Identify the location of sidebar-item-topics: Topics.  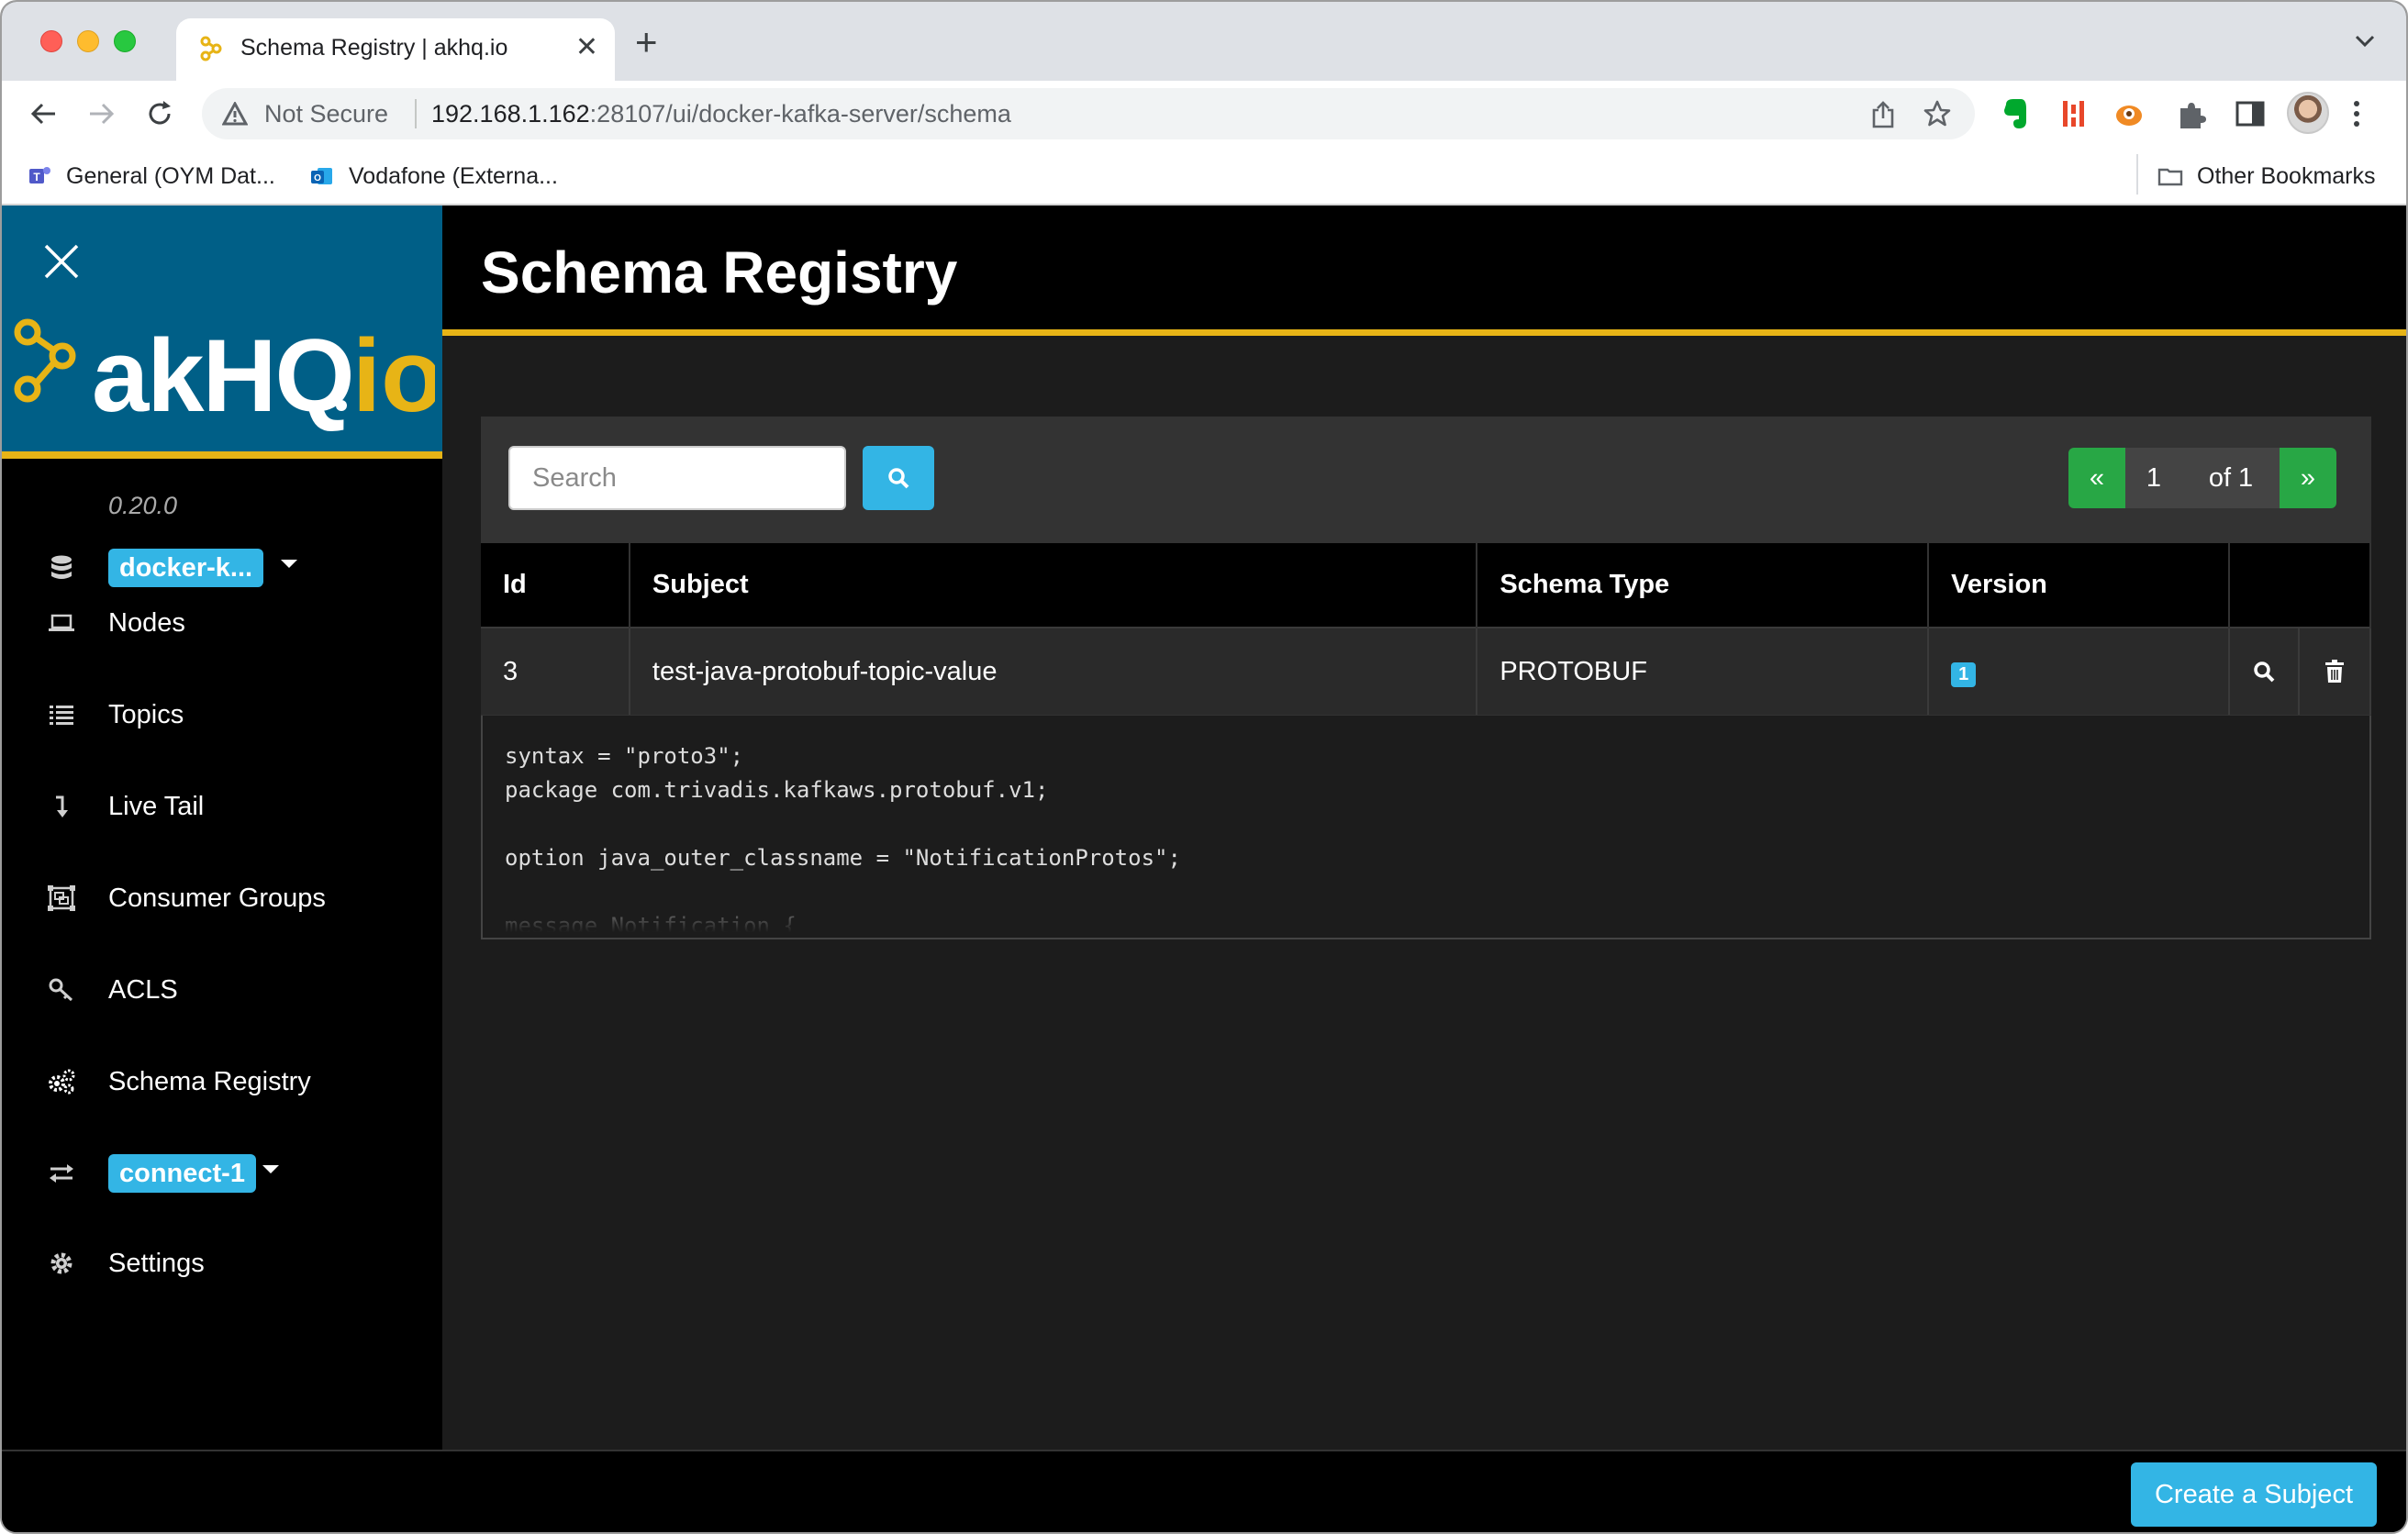
(222, 715).